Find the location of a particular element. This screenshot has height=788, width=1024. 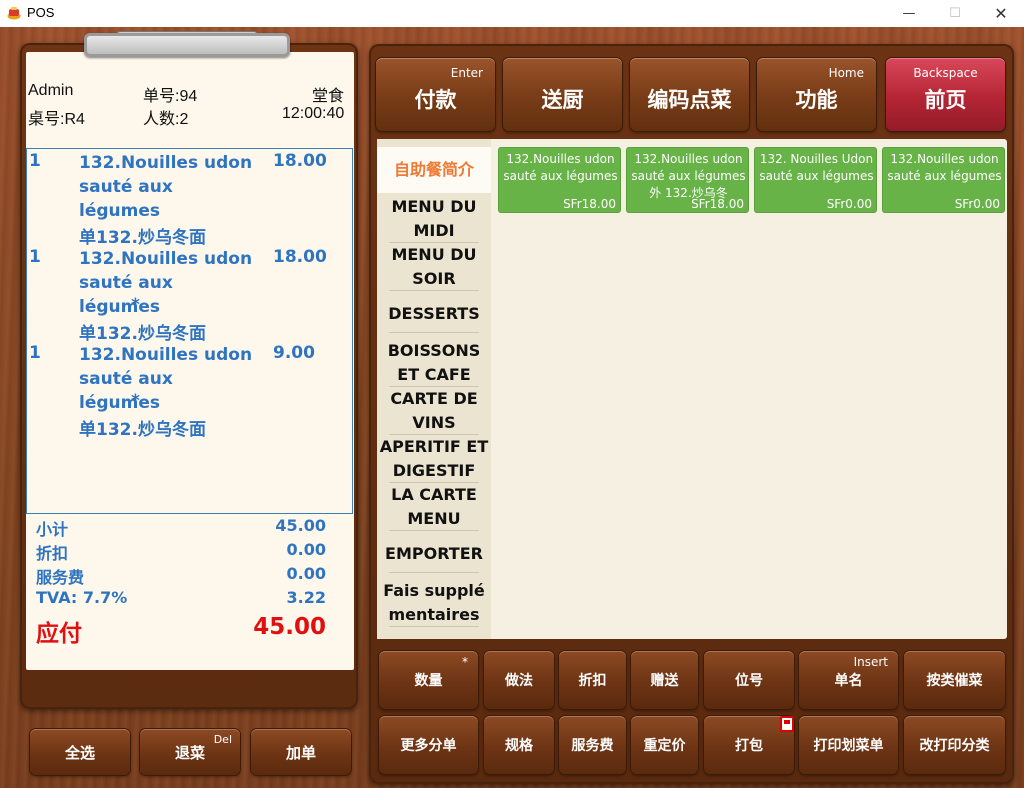

item-mark: * is located at coordinates (135, 401).